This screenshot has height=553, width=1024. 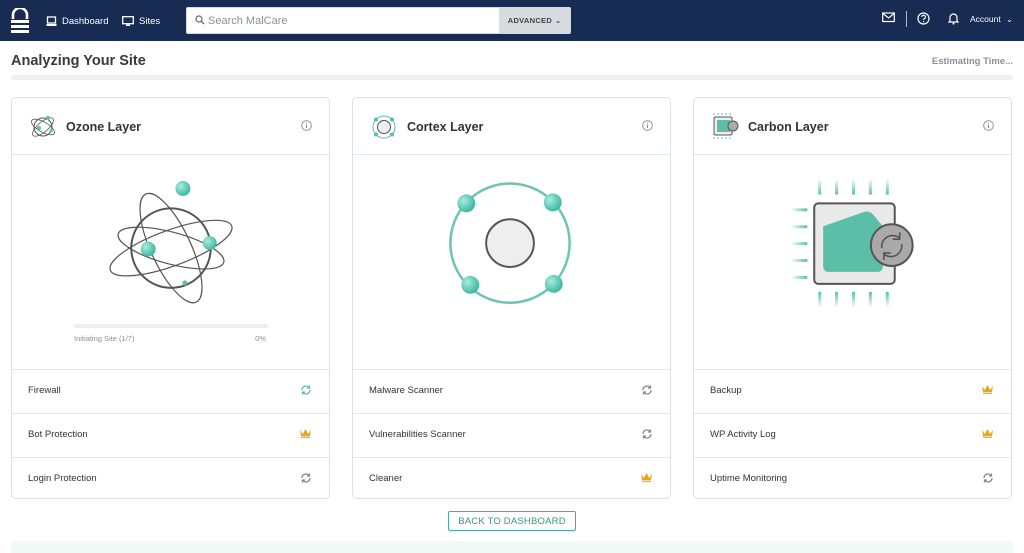 I want to click on nav-sites-label: Sites, so click(x=150, y=21).